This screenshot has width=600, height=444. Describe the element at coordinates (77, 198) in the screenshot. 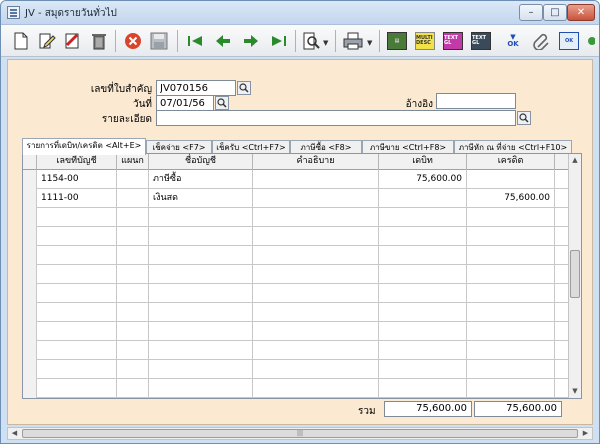

I see `cell-account-no: 1111-00` at that location.